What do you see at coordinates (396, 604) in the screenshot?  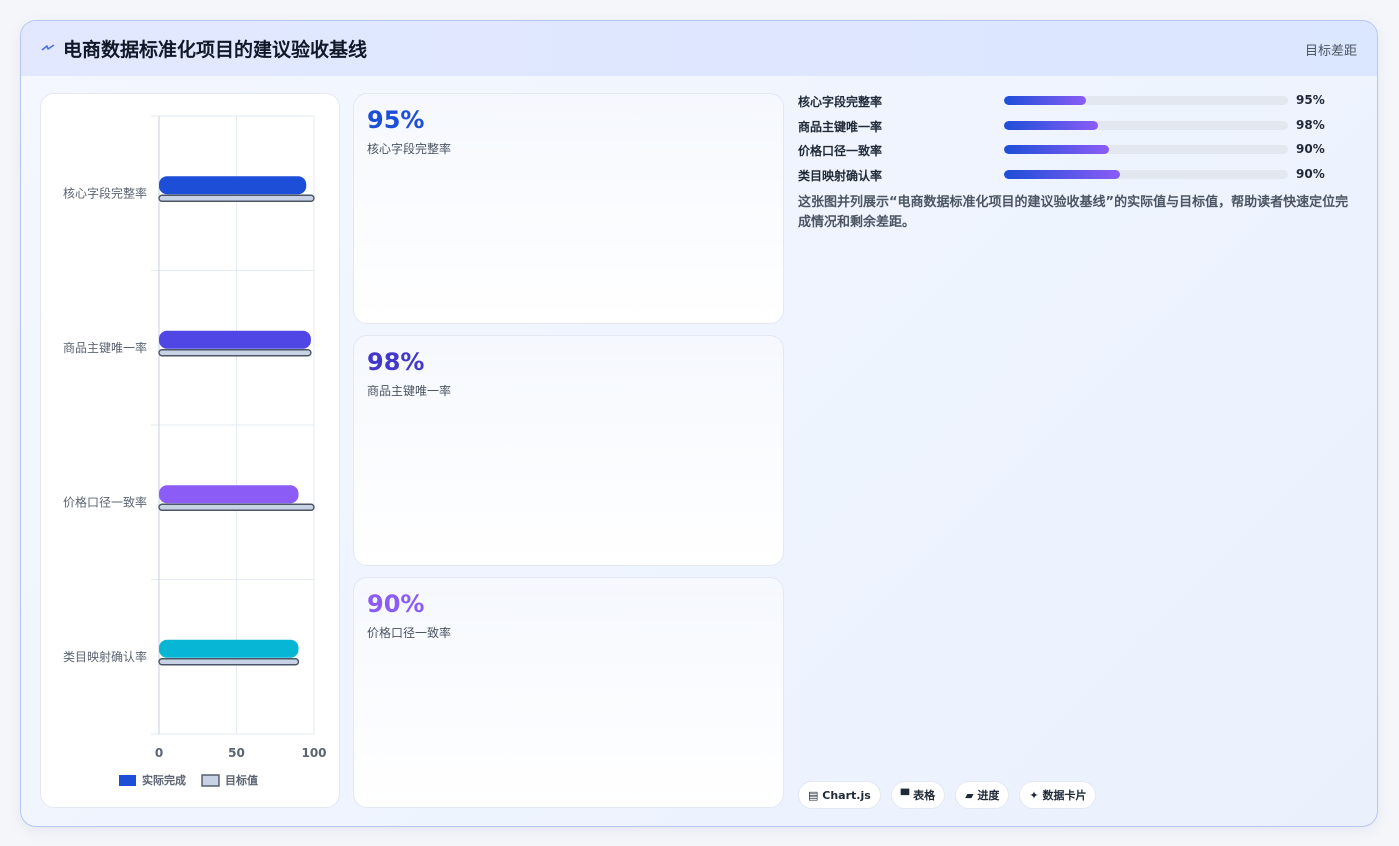 I see `stat-value: 90%` at bounding box center [396, 604].